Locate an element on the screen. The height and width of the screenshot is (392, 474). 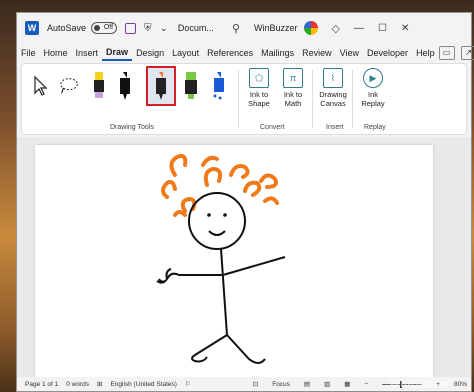
autosave-toggle: Off is located at coordinates (104, 28).